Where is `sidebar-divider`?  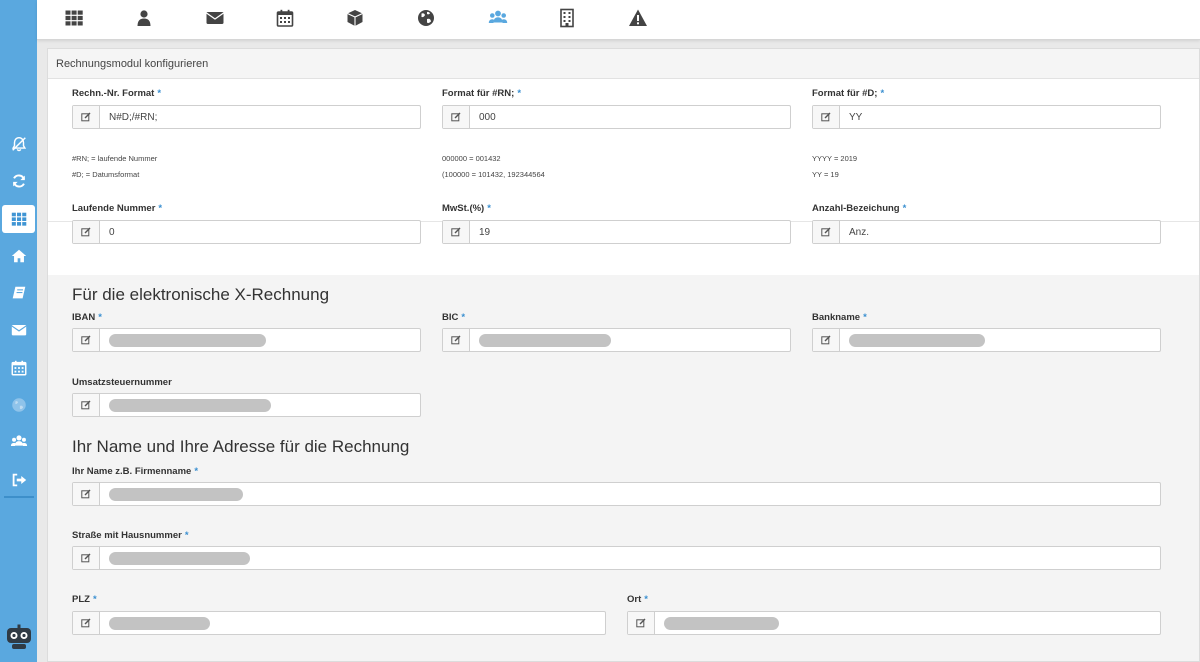
sidebar-divider is located at coordinates (19, 497).